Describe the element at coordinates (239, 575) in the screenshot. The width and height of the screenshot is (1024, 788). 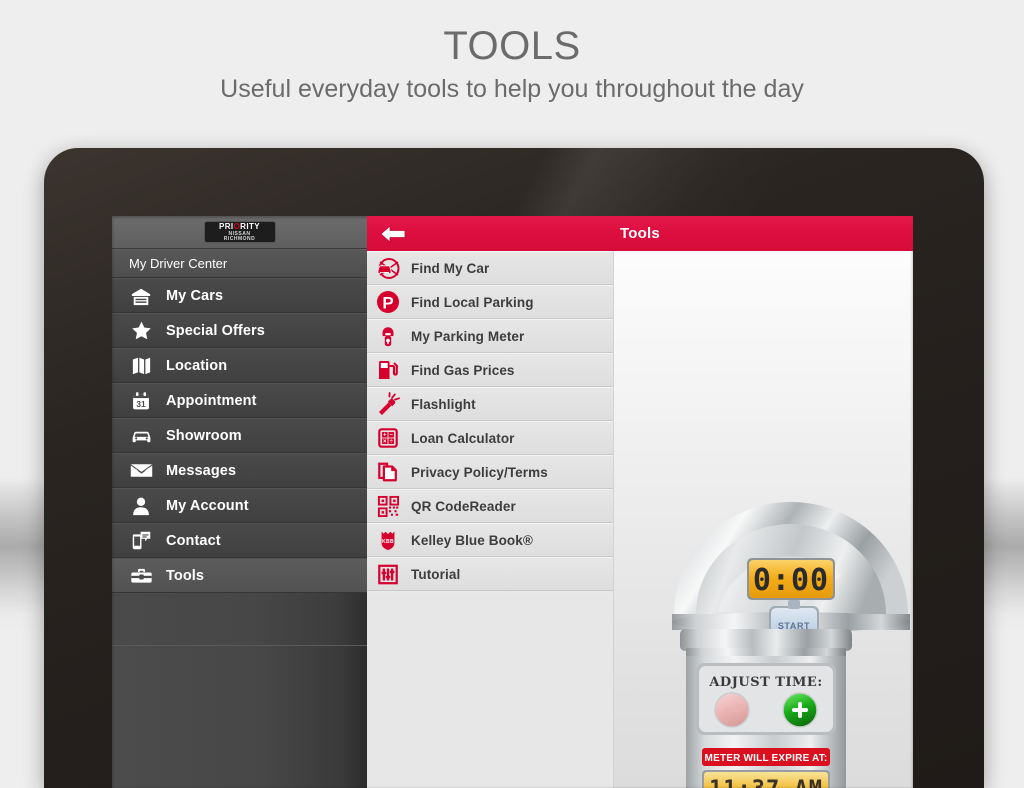
I see `sidebar-item-tools: Tools` at that location.